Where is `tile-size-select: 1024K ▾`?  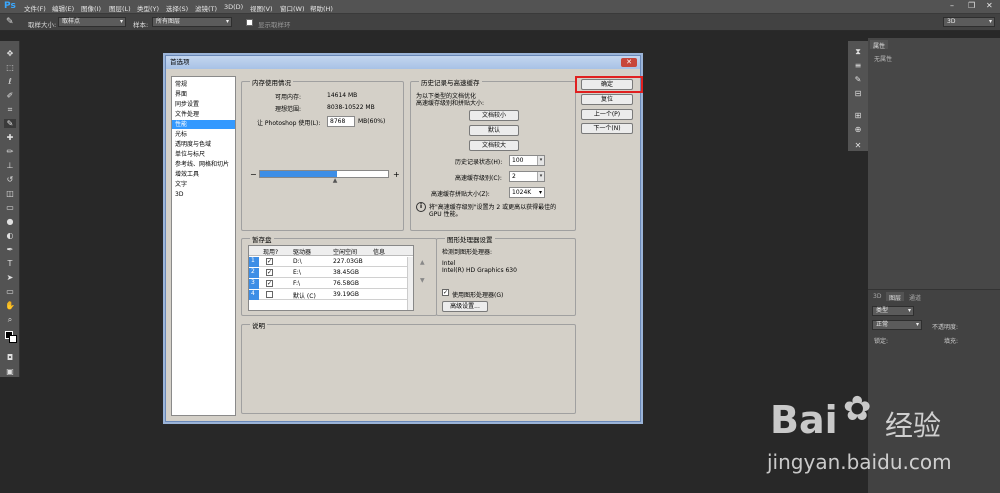
tile-size-select: 1024K ▾ is located at coordinates (527, 192).